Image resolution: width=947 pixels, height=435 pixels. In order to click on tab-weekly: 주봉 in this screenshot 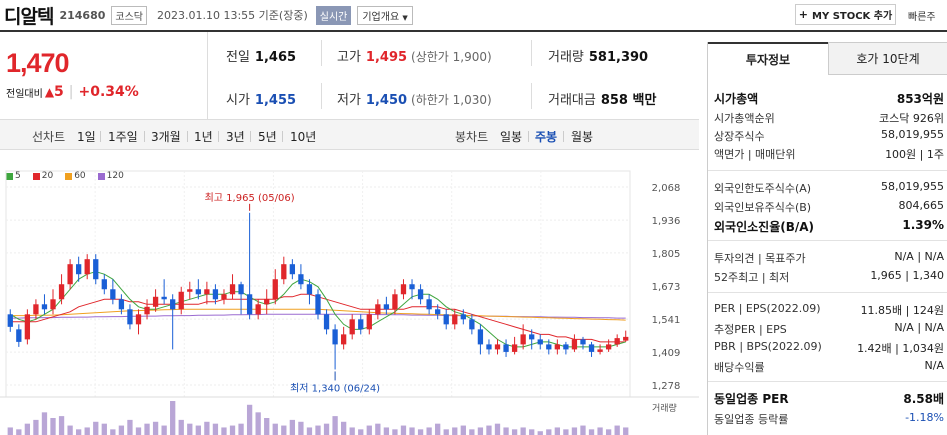, I will do `click(546, 136)`.